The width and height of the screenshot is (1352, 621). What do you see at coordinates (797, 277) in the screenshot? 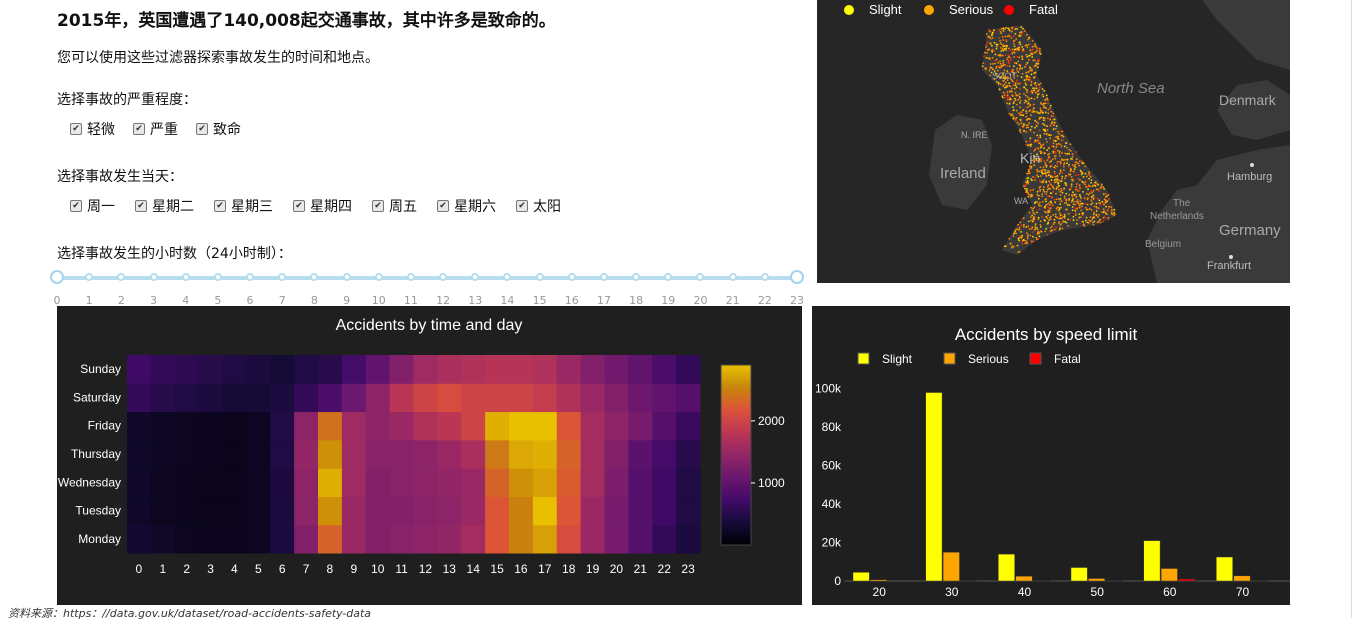
I see `slider-end-handle` at bounding box center [797, 277].